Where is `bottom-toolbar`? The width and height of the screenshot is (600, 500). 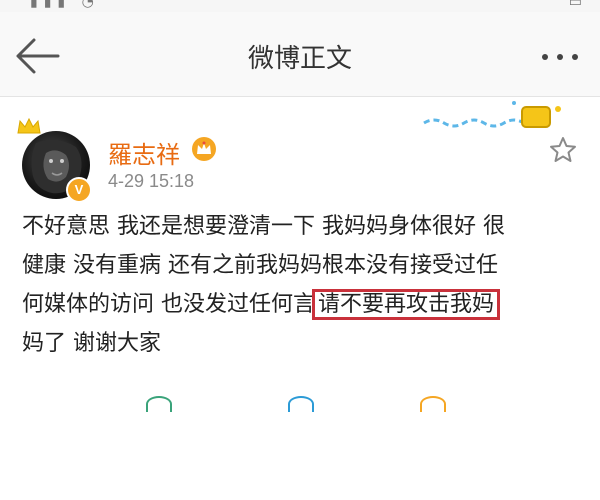
bottom-toolbar is located at coordinates (300, 404).